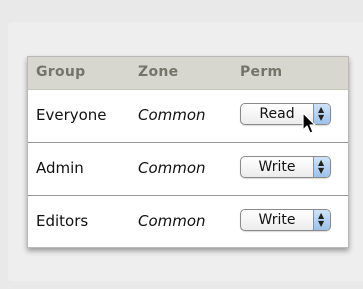  I want to click on arrow-pointer-icon, so click(310, 126).